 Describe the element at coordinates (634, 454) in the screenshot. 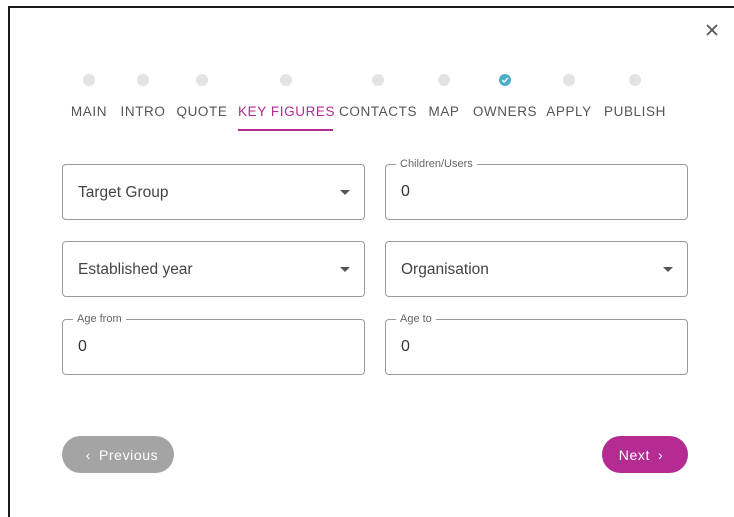

I see `next-button-label: Next` at that location.